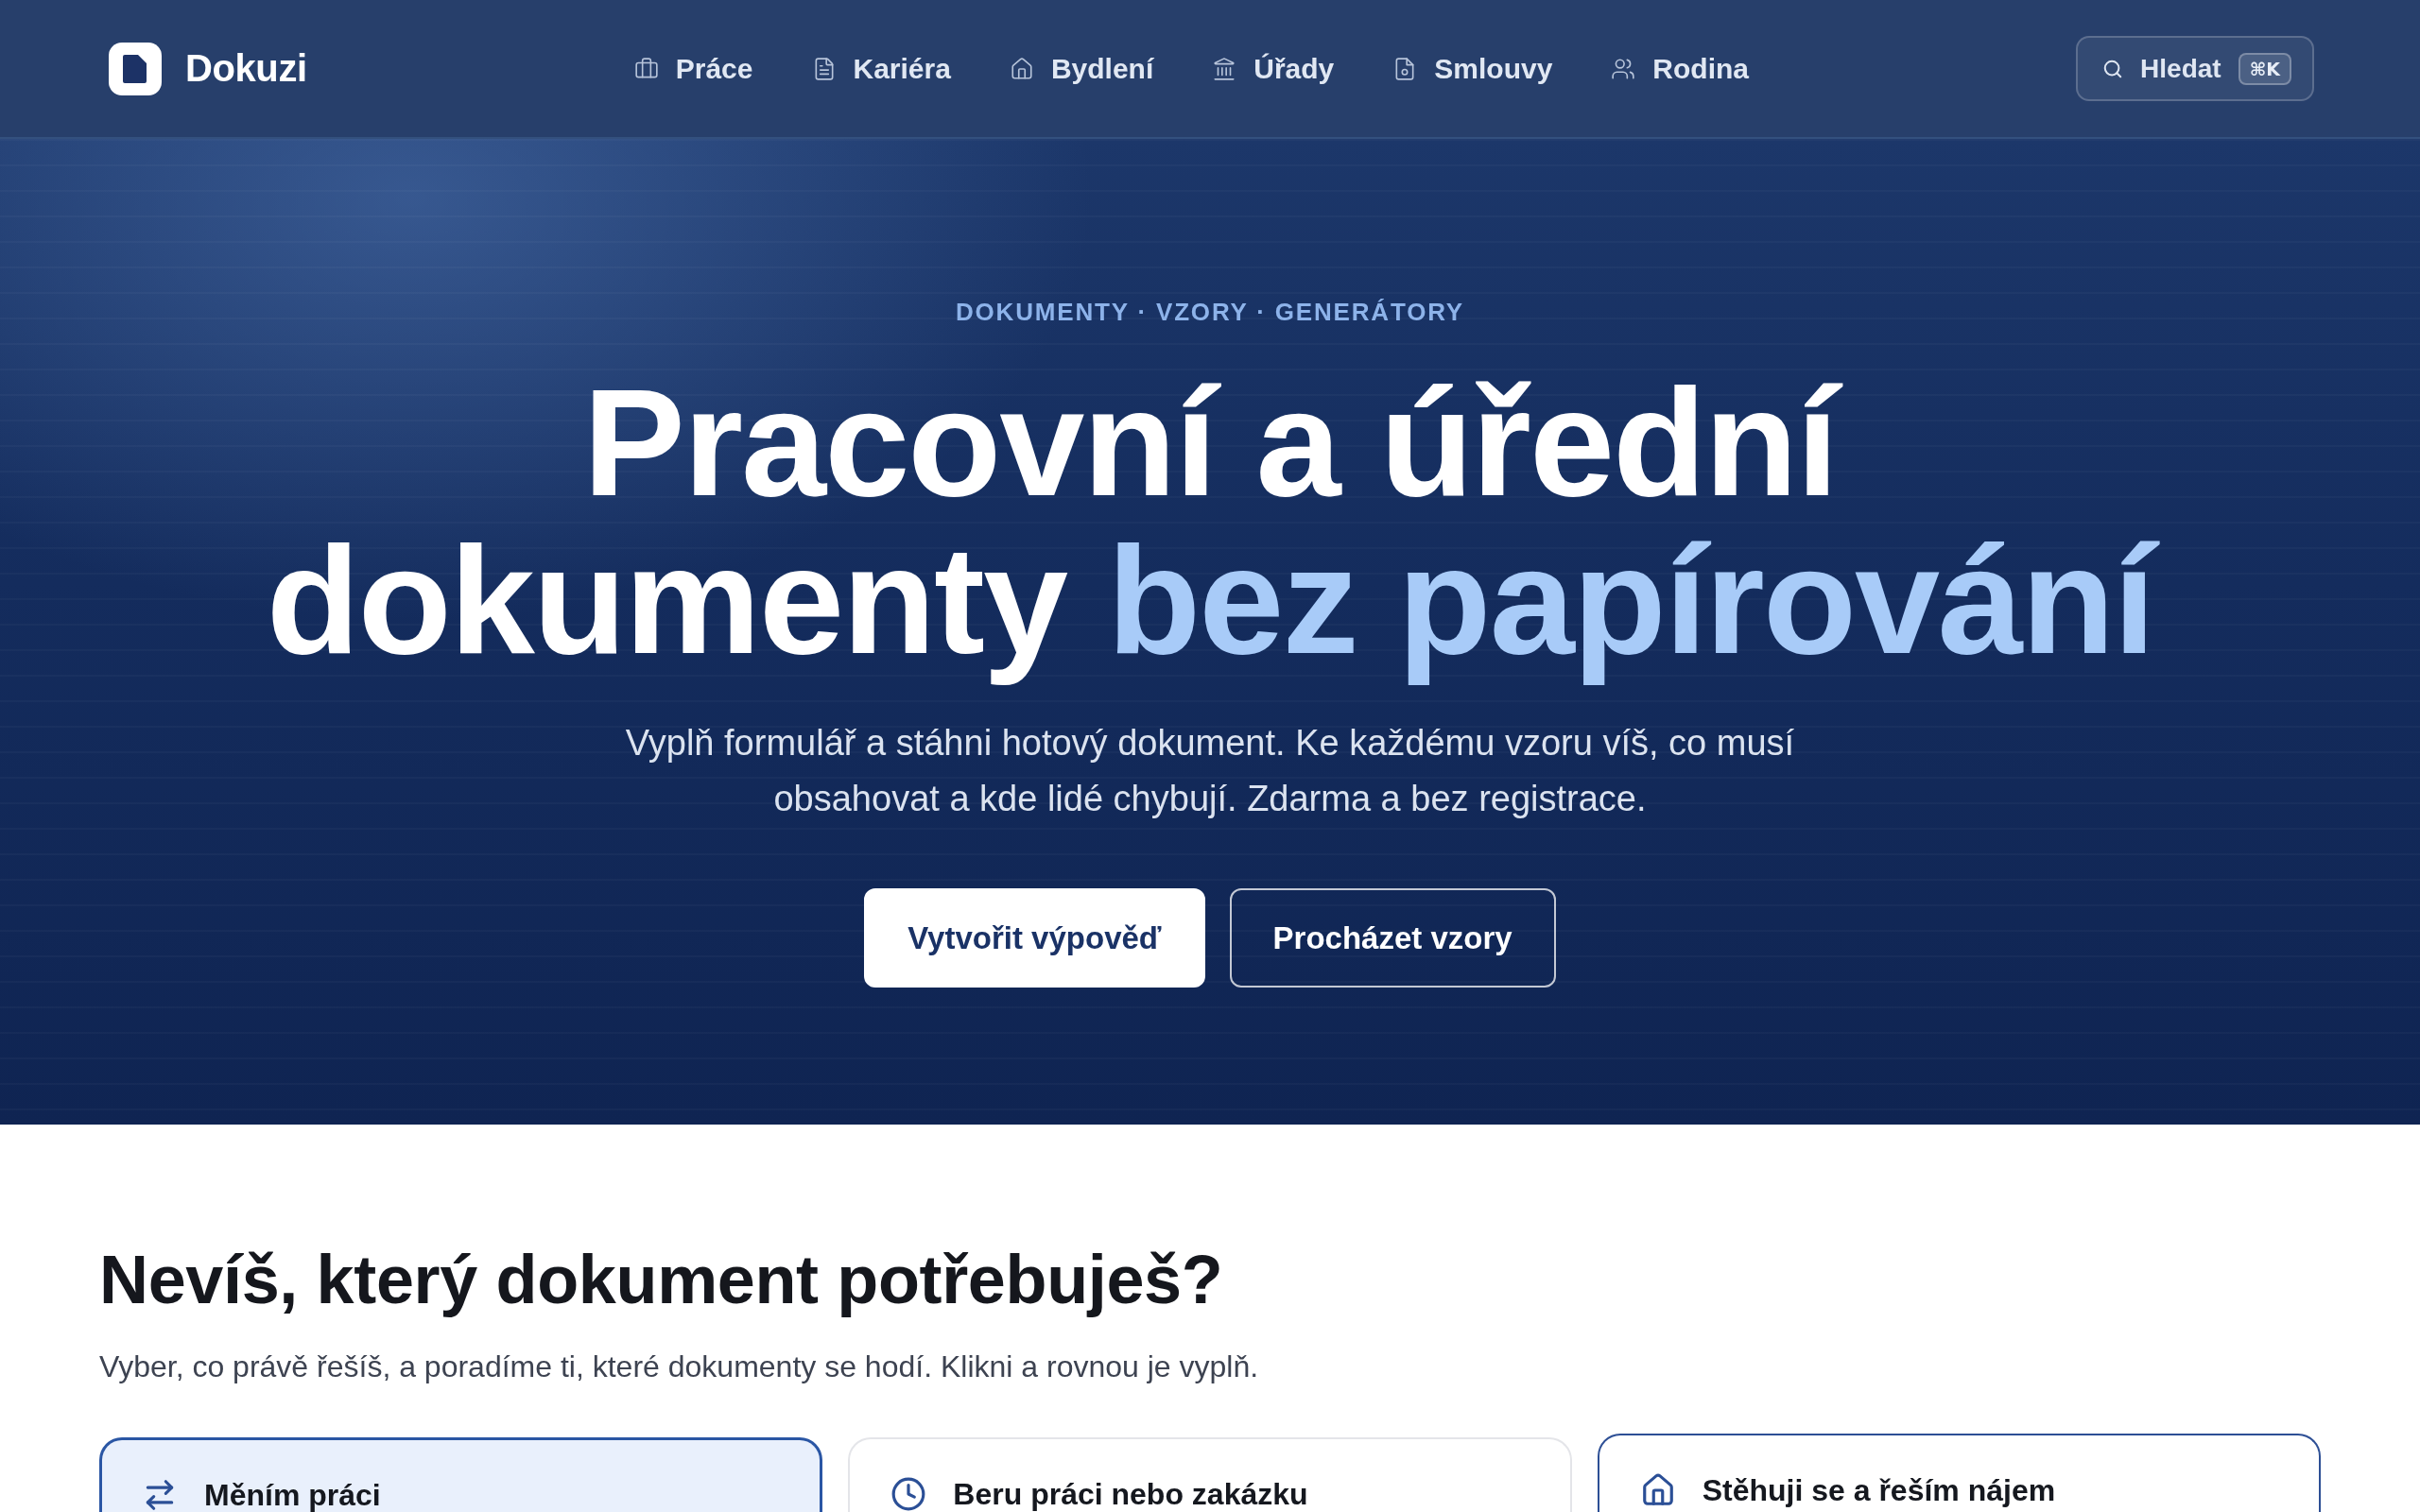  I want to click on topic-card: Beru práci nebo zakázku, so click(1210, 1474).